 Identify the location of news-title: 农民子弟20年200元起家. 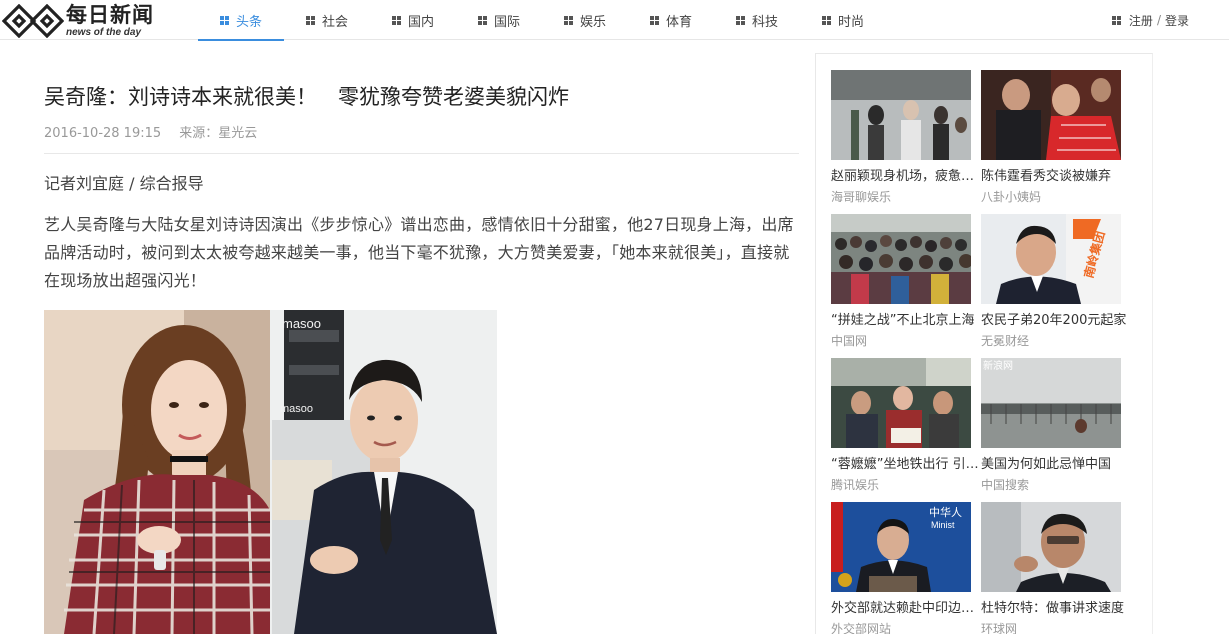
(1055, 321).